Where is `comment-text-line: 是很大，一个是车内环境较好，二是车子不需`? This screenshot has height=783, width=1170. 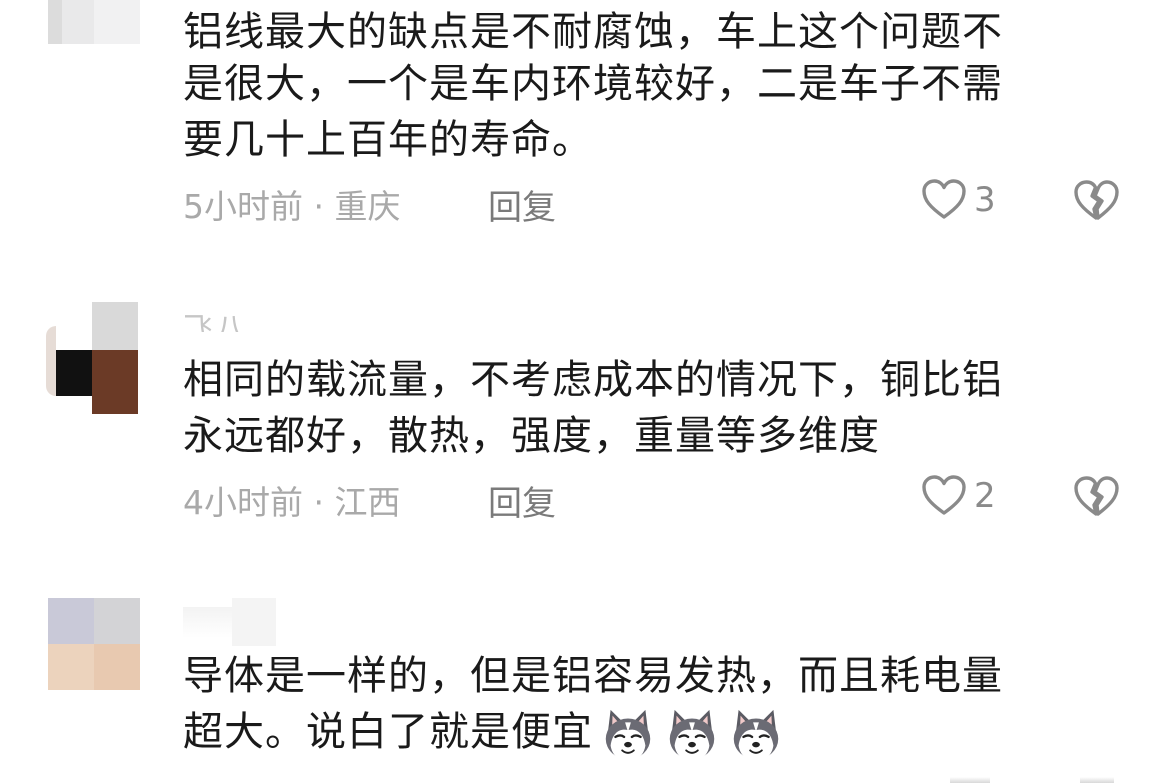 comment-text-line: 是很大，一个是车内环境较好，二是车子不需 is located at coordinates (593, 84).